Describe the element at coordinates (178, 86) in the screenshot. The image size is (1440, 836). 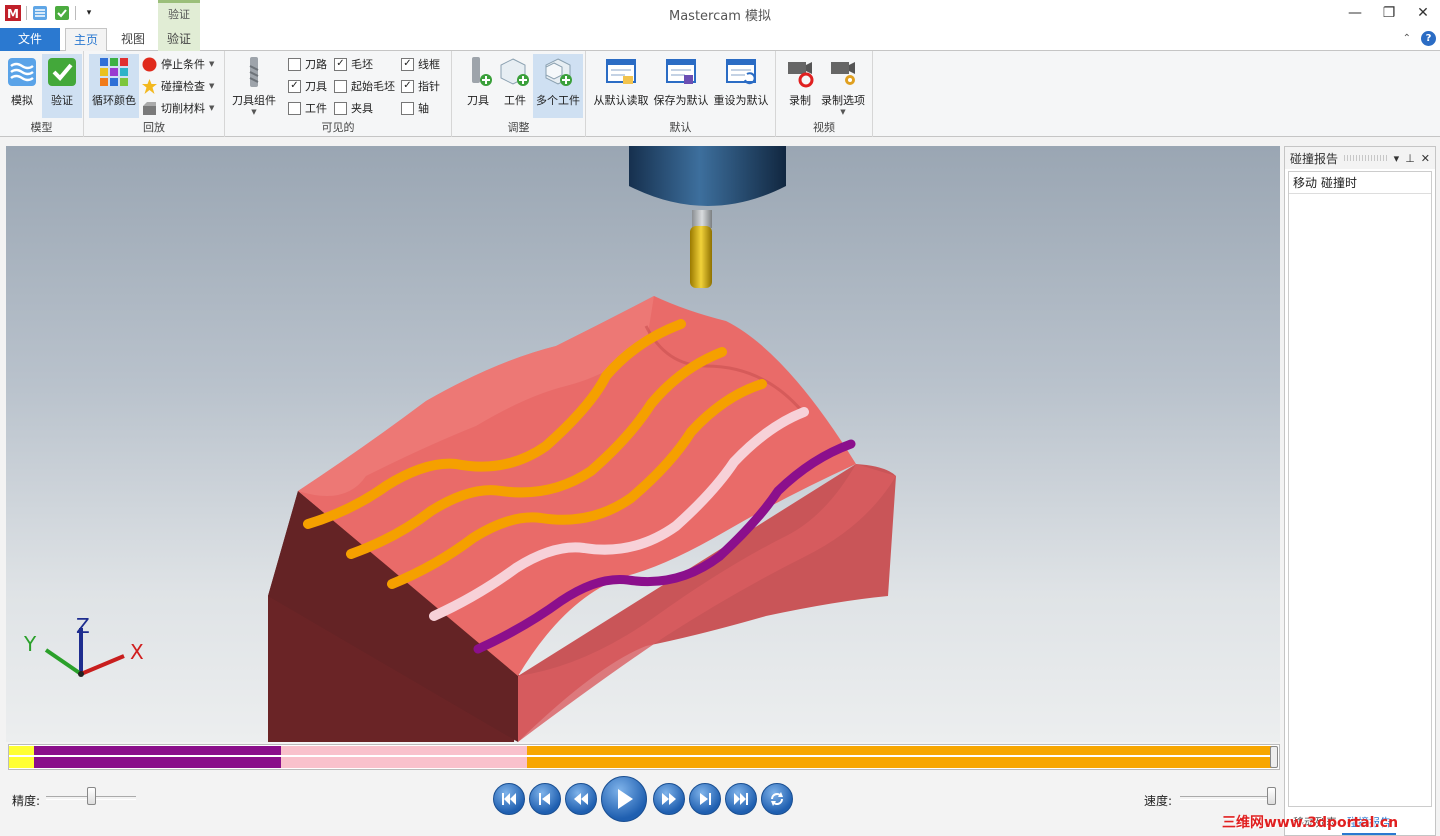
I see `collision-check-button: 碰撞检查 ▼` at that location.